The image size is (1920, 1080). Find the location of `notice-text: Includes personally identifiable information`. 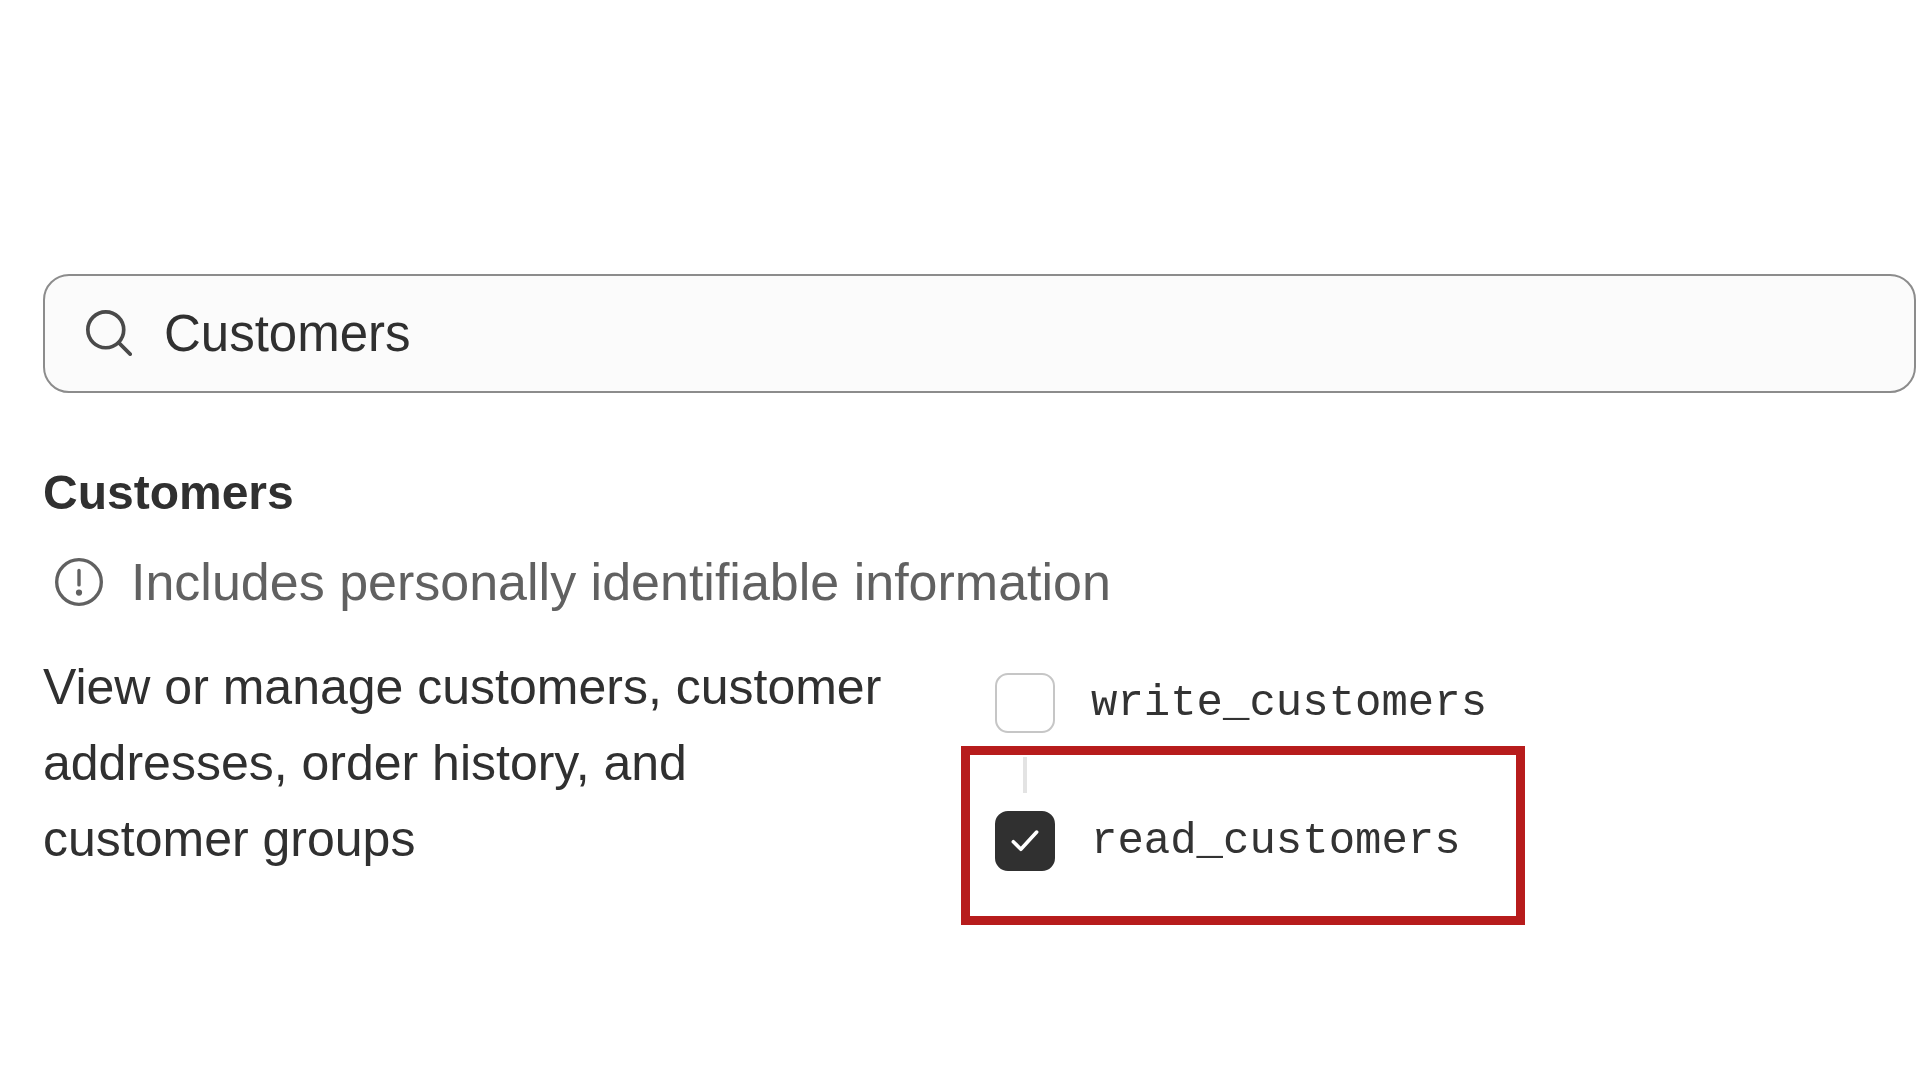

notice-text: Includes personally identifiable information is located at coordinates (621, 582).